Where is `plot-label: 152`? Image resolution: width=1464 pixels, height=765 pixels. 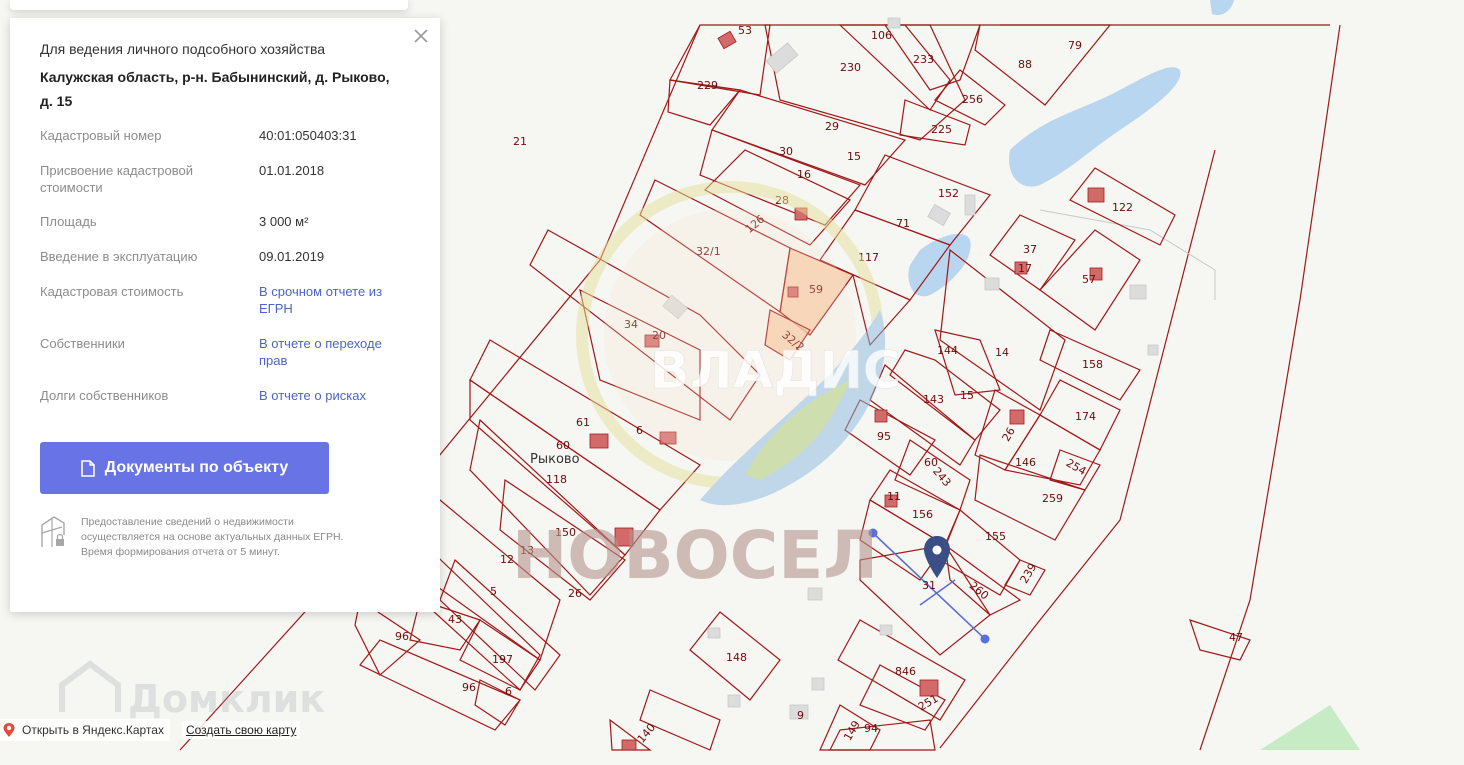
plot-label: 152 is located at coordinates (948, 193).